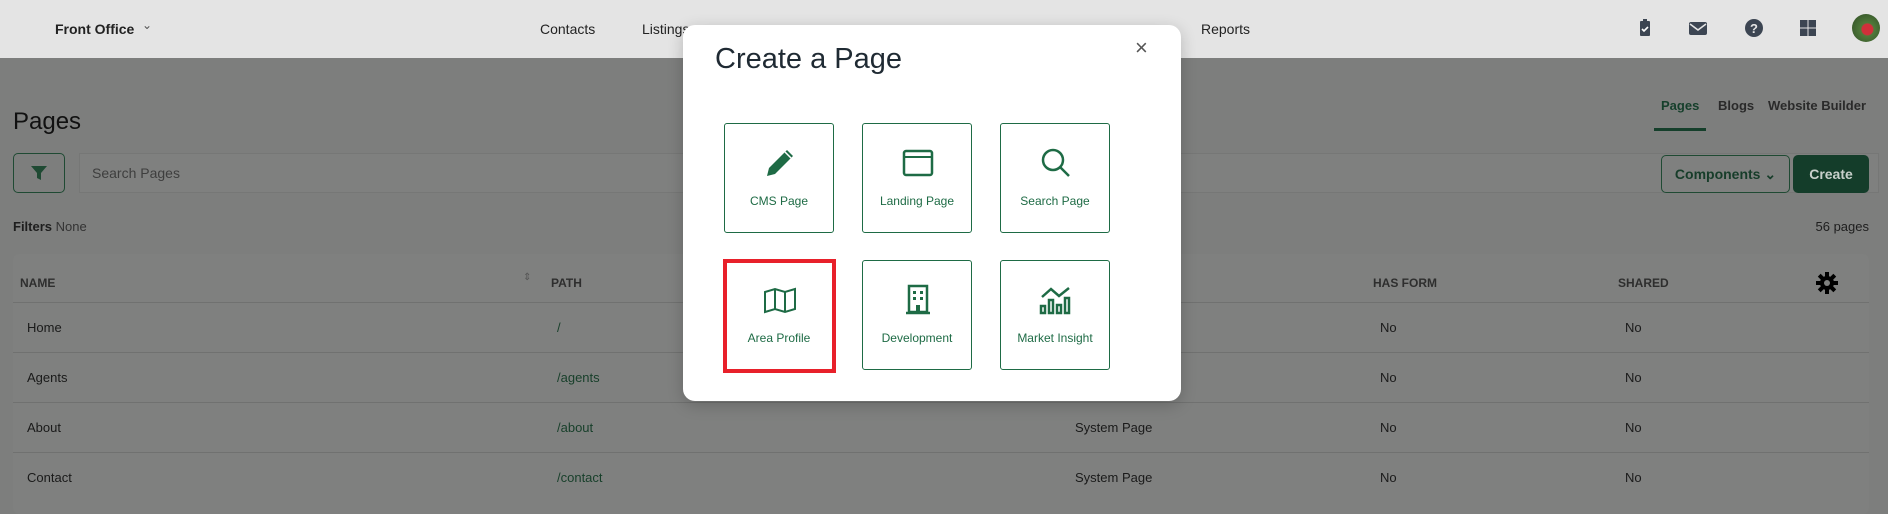  Describe the element at coordinates (1405, 283) in the screenshot. I see `column-header-has-form: HAS FORM` at that location.